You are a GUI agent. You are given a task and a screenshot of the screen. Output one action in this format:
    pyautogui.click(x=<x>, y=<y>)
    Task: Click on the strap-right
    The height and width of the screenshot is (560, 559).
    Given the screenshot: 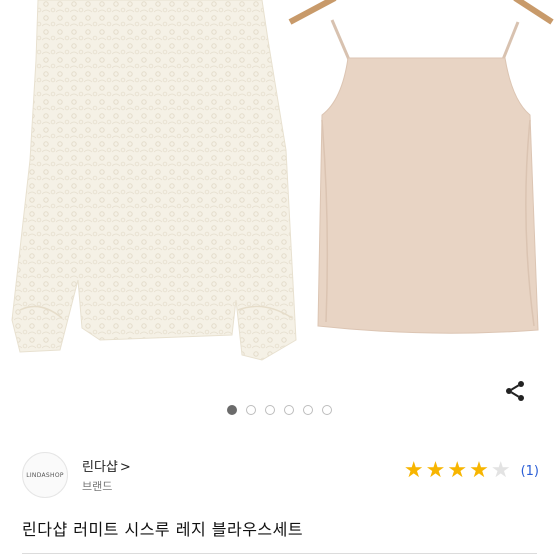 What is the action you would take?
    pyautogui.click(x=510, y=42)
    